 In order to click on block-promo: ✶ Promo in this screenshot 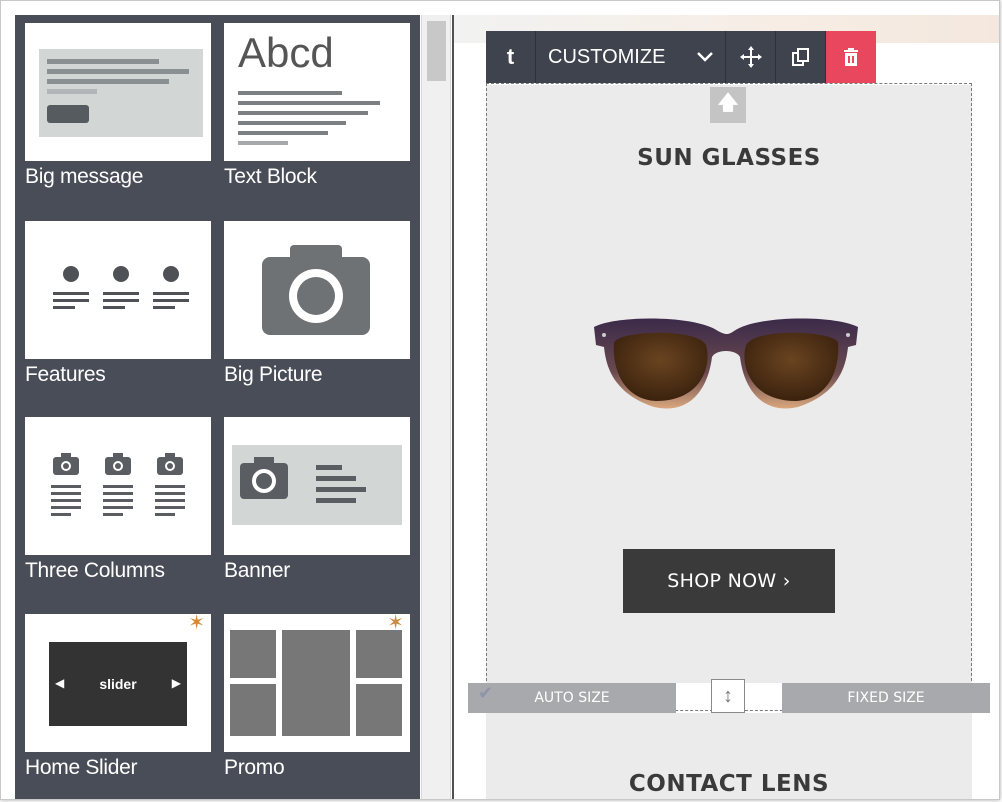, I will do `click(317, 696)`.